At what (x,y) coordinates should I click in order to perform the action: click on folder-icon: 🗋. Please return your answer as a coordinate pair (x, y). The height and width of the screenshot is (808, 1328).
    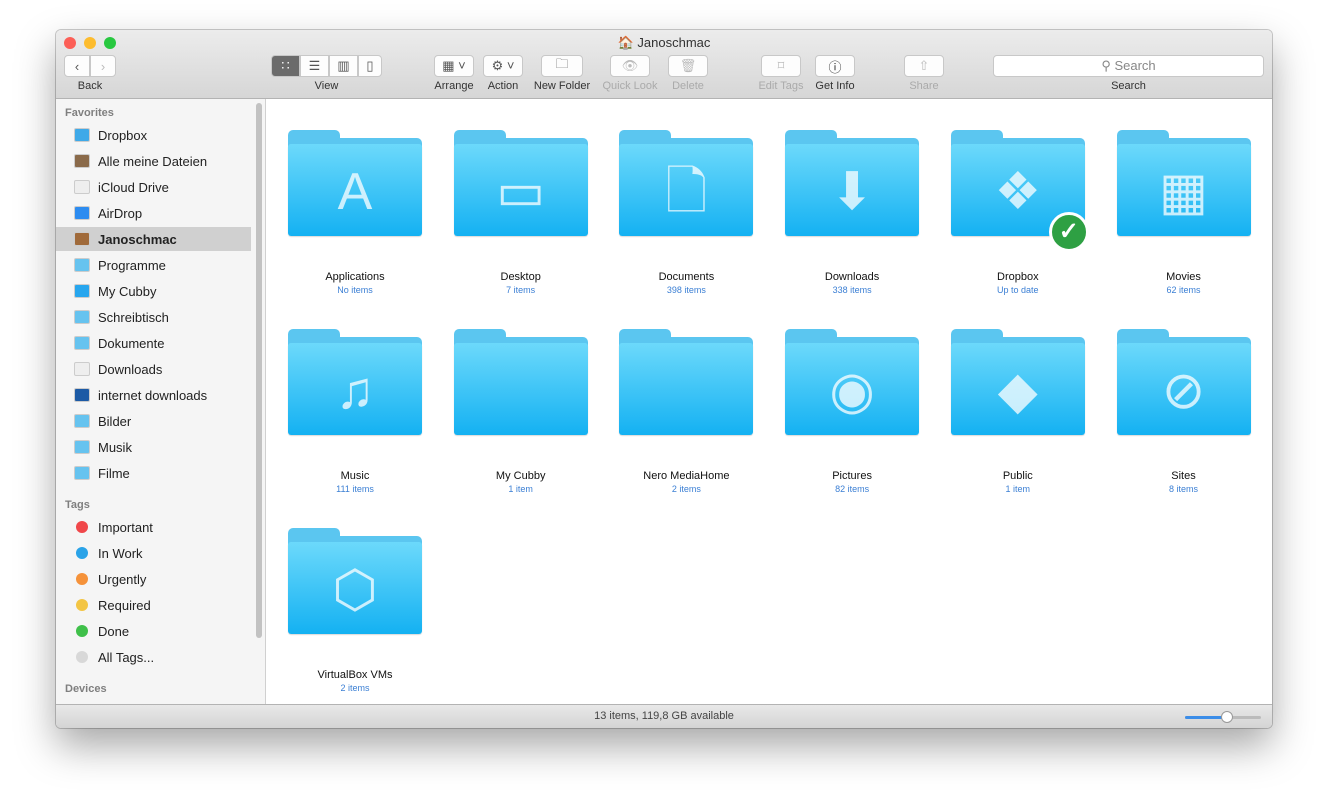
    Looking at the image, I should click on (686, 183).